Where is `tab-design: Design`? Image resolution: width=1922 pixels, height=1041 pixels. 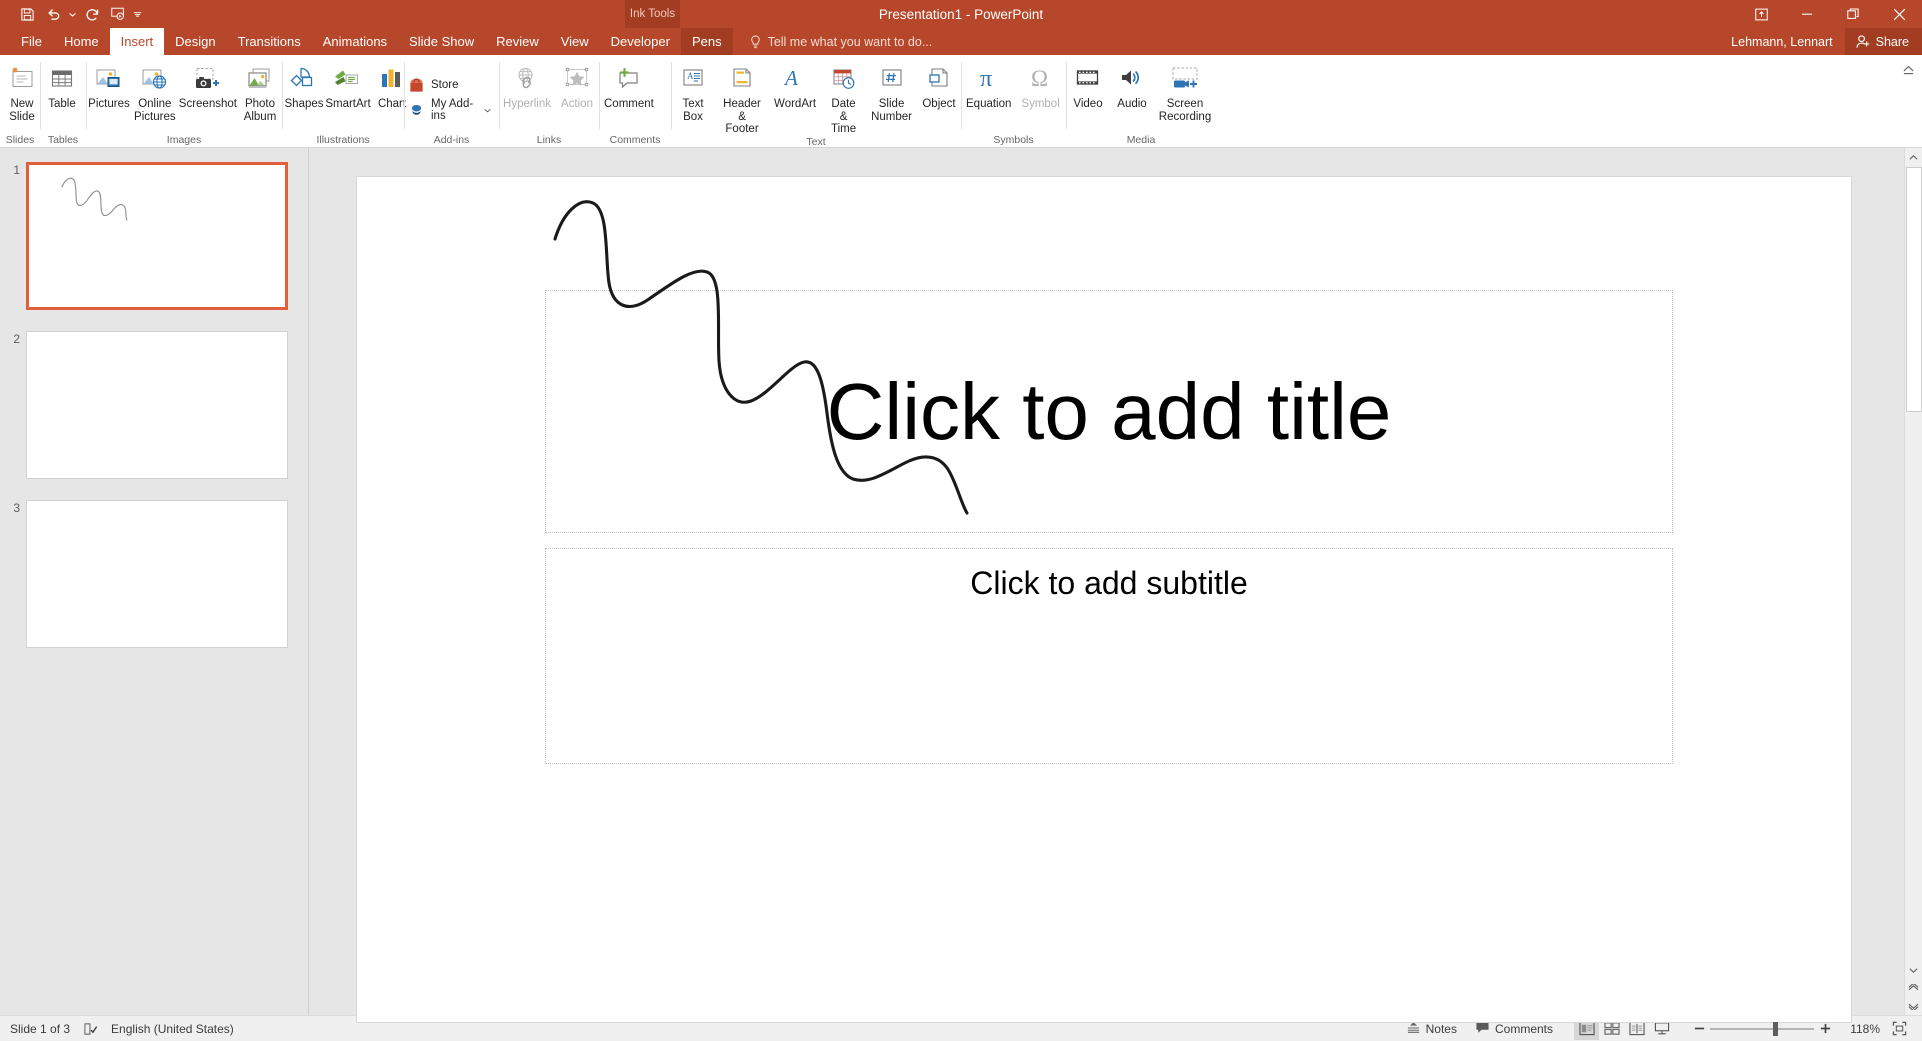 tab-design: Design is located at coordinates (195, 41).